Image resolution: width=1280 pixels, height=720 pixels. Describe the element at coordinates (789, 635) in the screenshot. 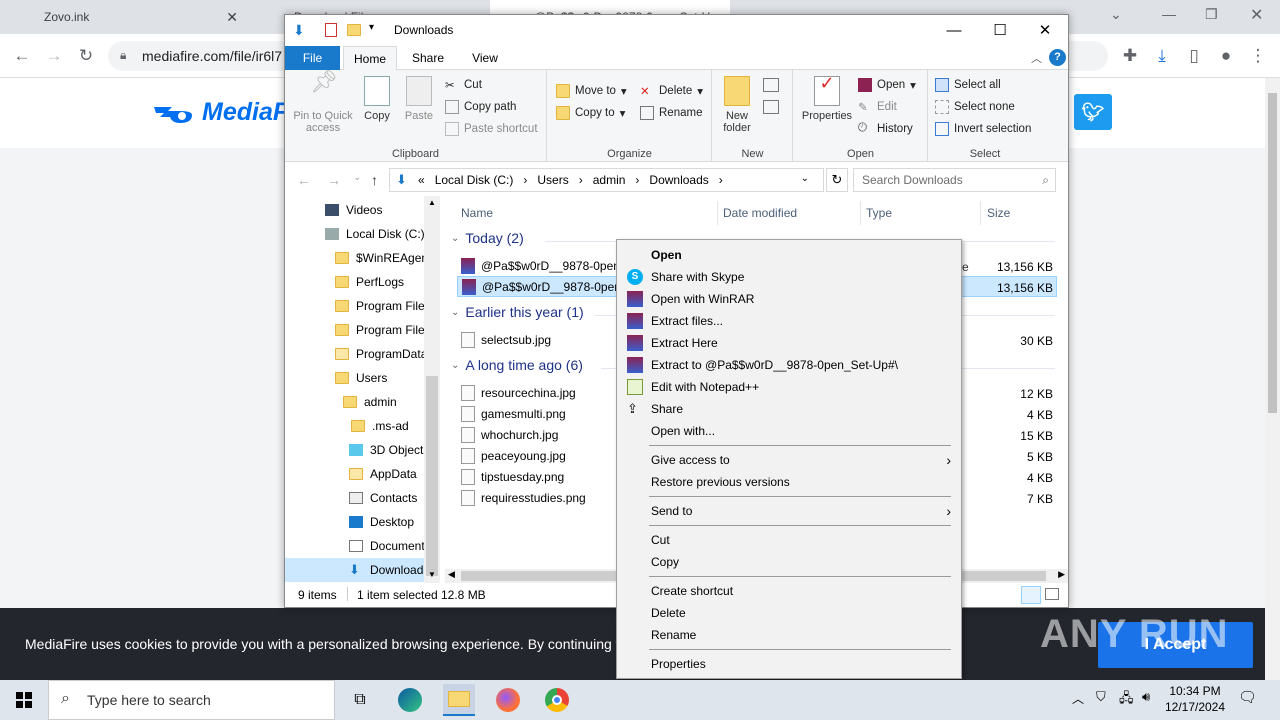

I see `menu-item-rename: Rename` at that location.